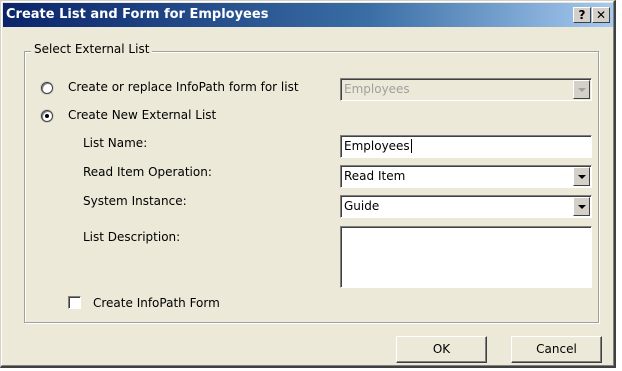 Image resolution: width=622 pixels, height=371 pixels. Describe the element at coordinates (142, 115) in the screenshot. I see `radio-new-external-list-label: Create New External List` at that location.